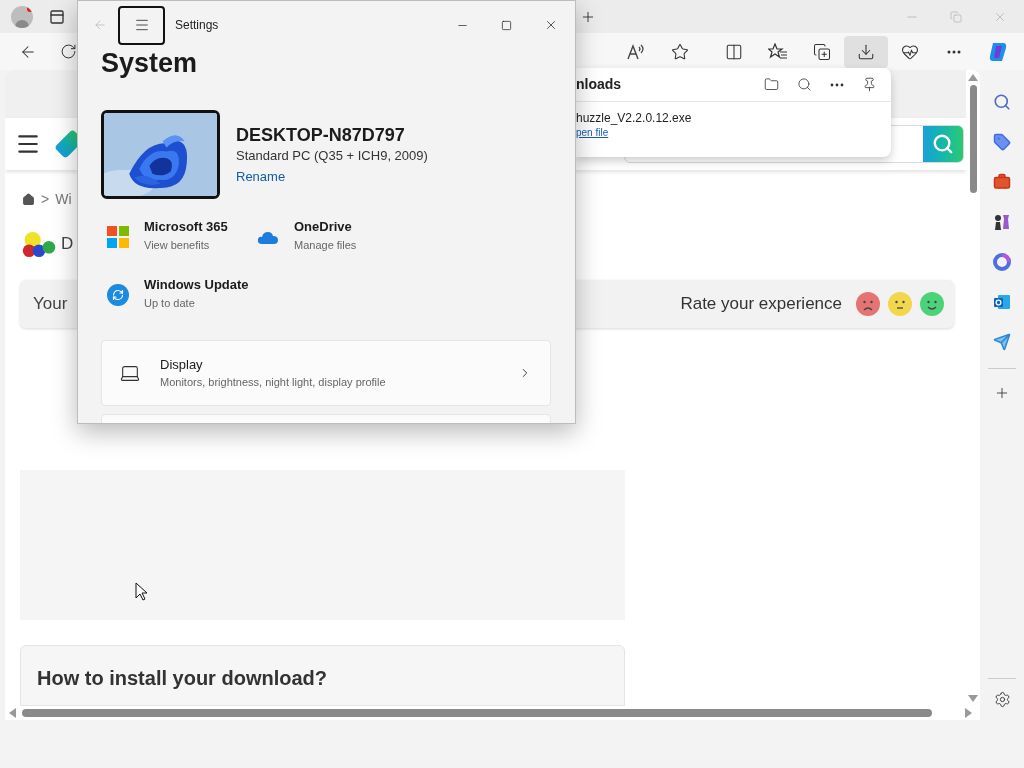  I want to click on four-squares-icon, so click(118, 237).